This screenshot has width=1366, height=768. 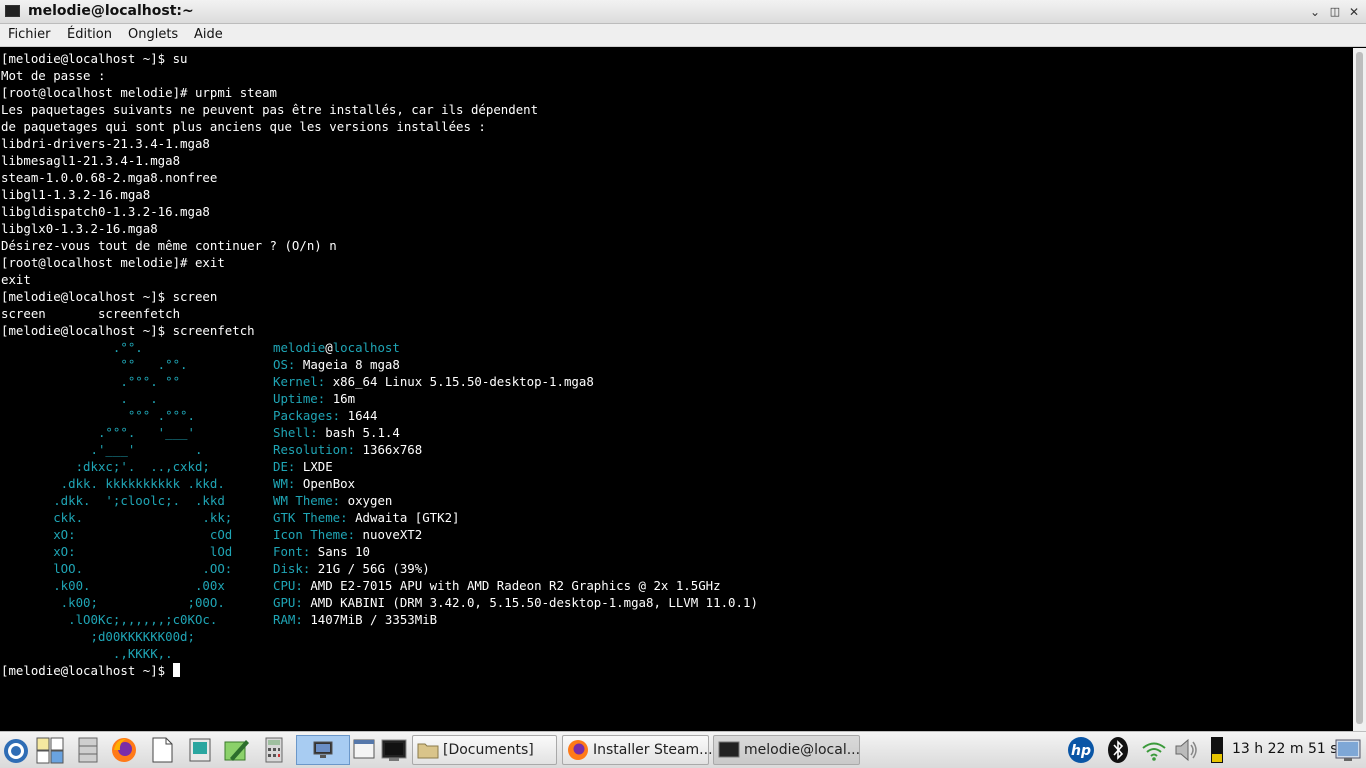 What do you see at coordinates (683, 12) in the screenshot?
I see `window-titlebar: melodie@localhost:~ ⌄ ◫ ✕` at bounding box center [683, 12].